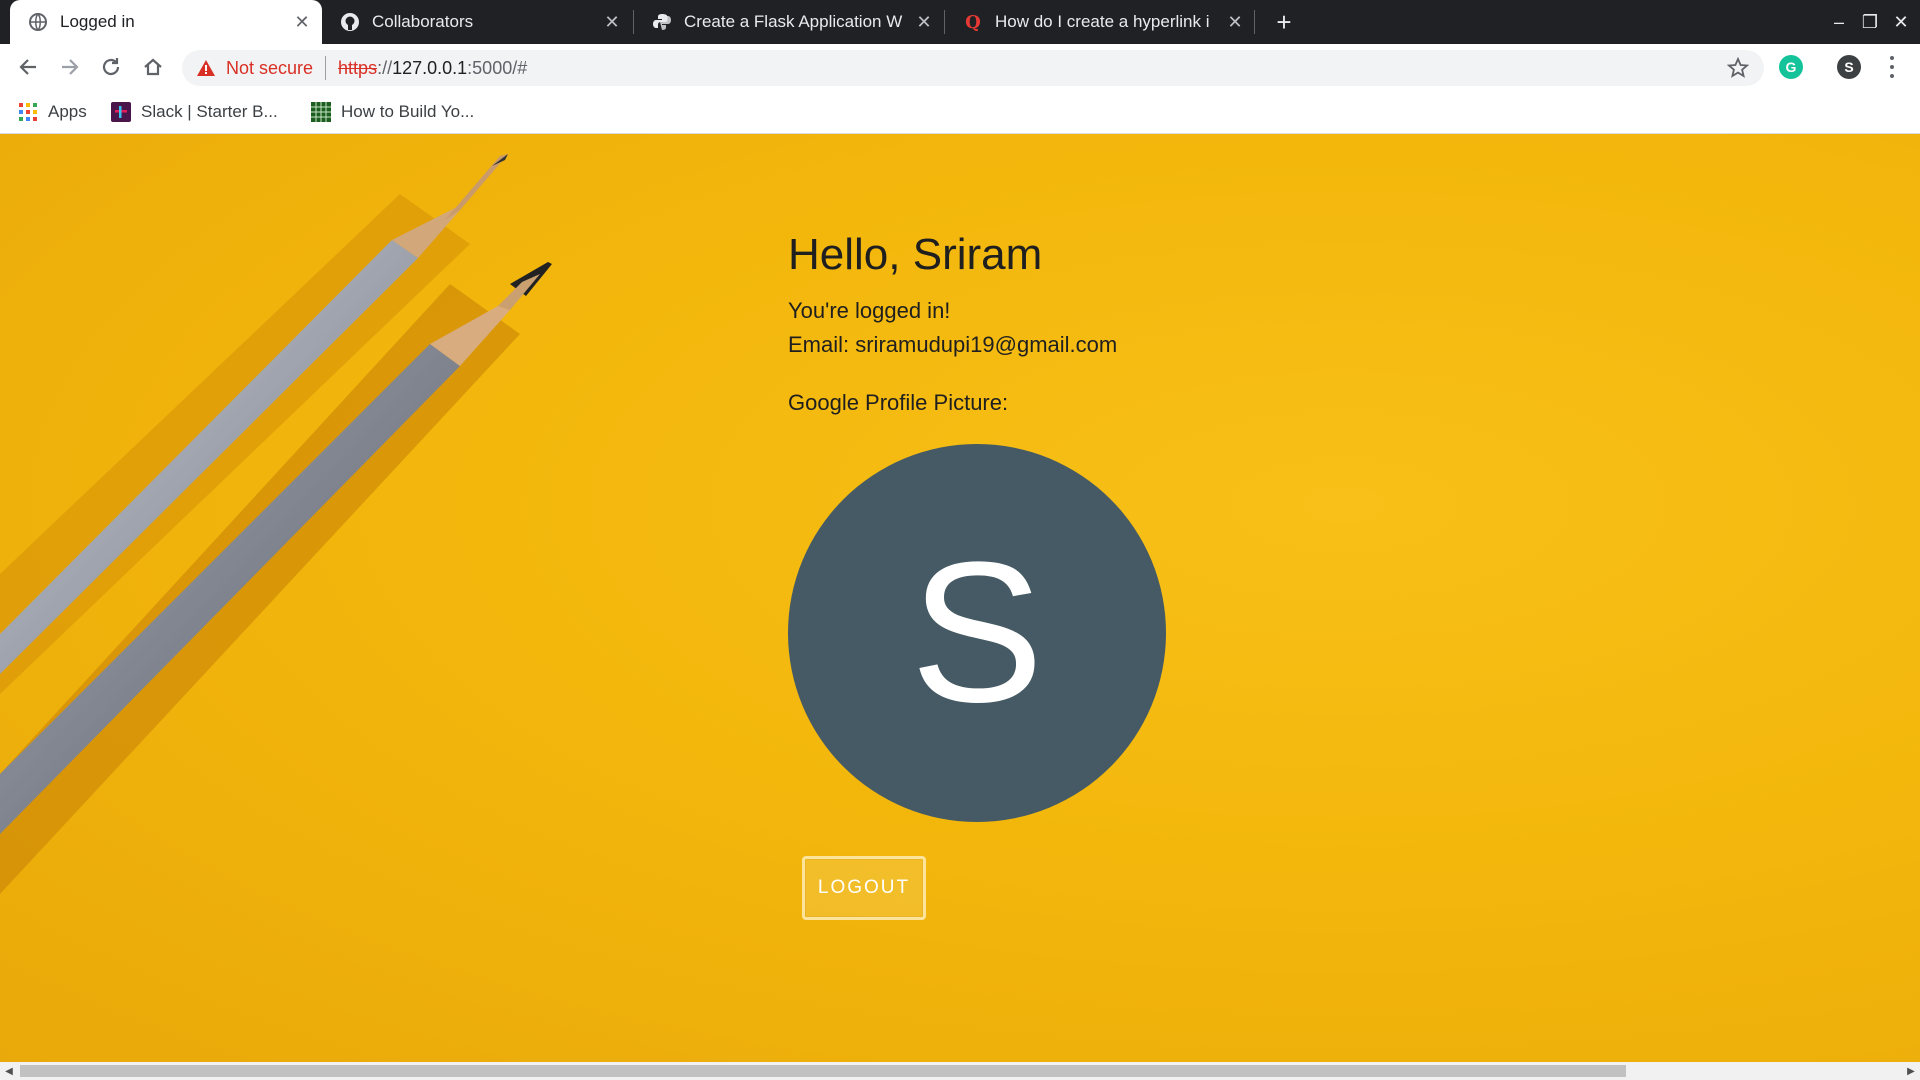 The height and width of the screenshot is (1080, 1920). I want to click on forward-arrow-icon, so click(70, 67).